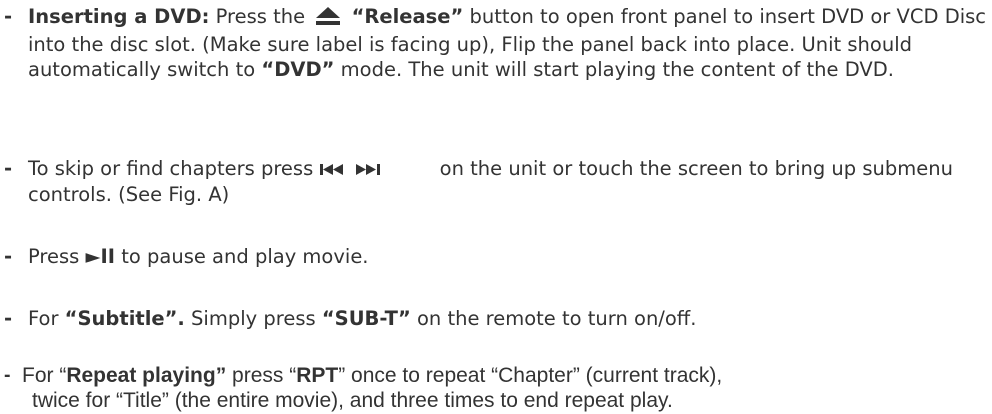 This screenshot has height=414, width=992. Describe the element at coordinates (508, 256) in the screenshot. I see `instruction-text: Press ►II to pause and play movie.` at that location.